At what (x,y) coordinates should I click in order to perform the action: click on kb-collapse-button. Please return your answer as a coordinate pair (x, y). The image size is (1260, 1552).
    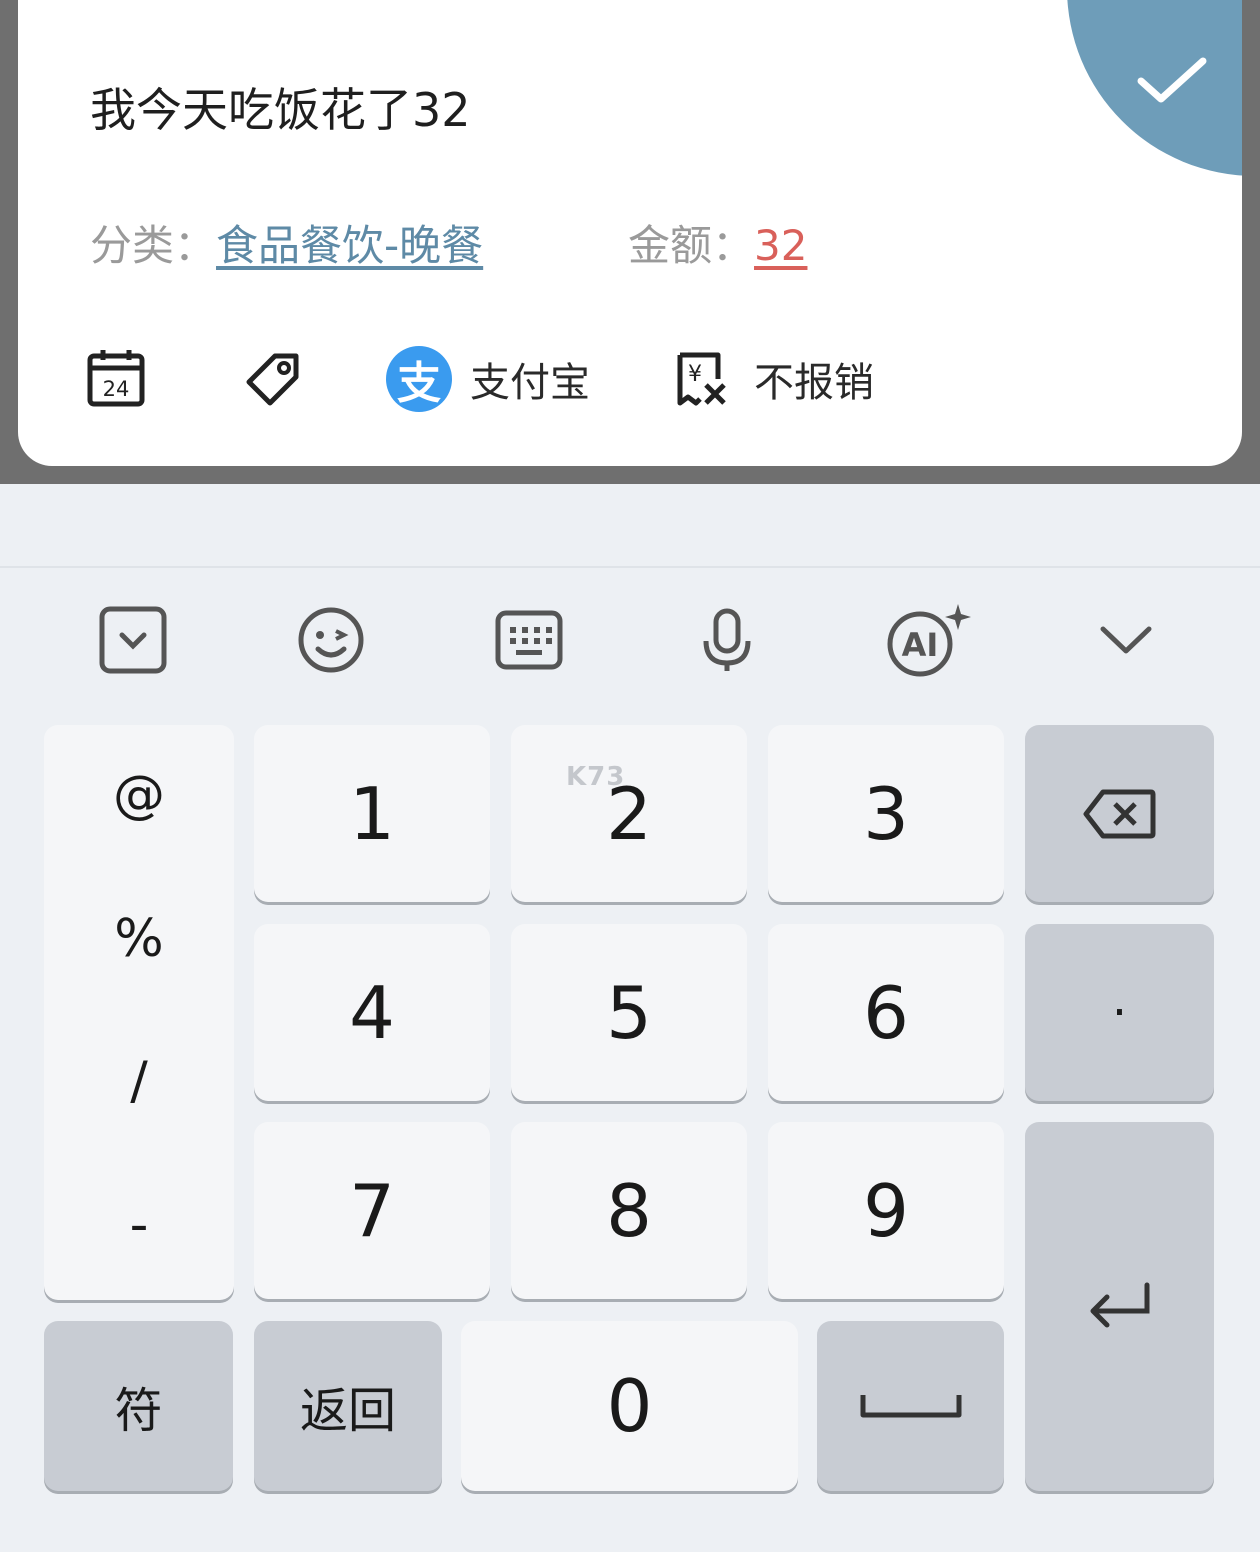
    Looking at the image, I should click on (133, 640).